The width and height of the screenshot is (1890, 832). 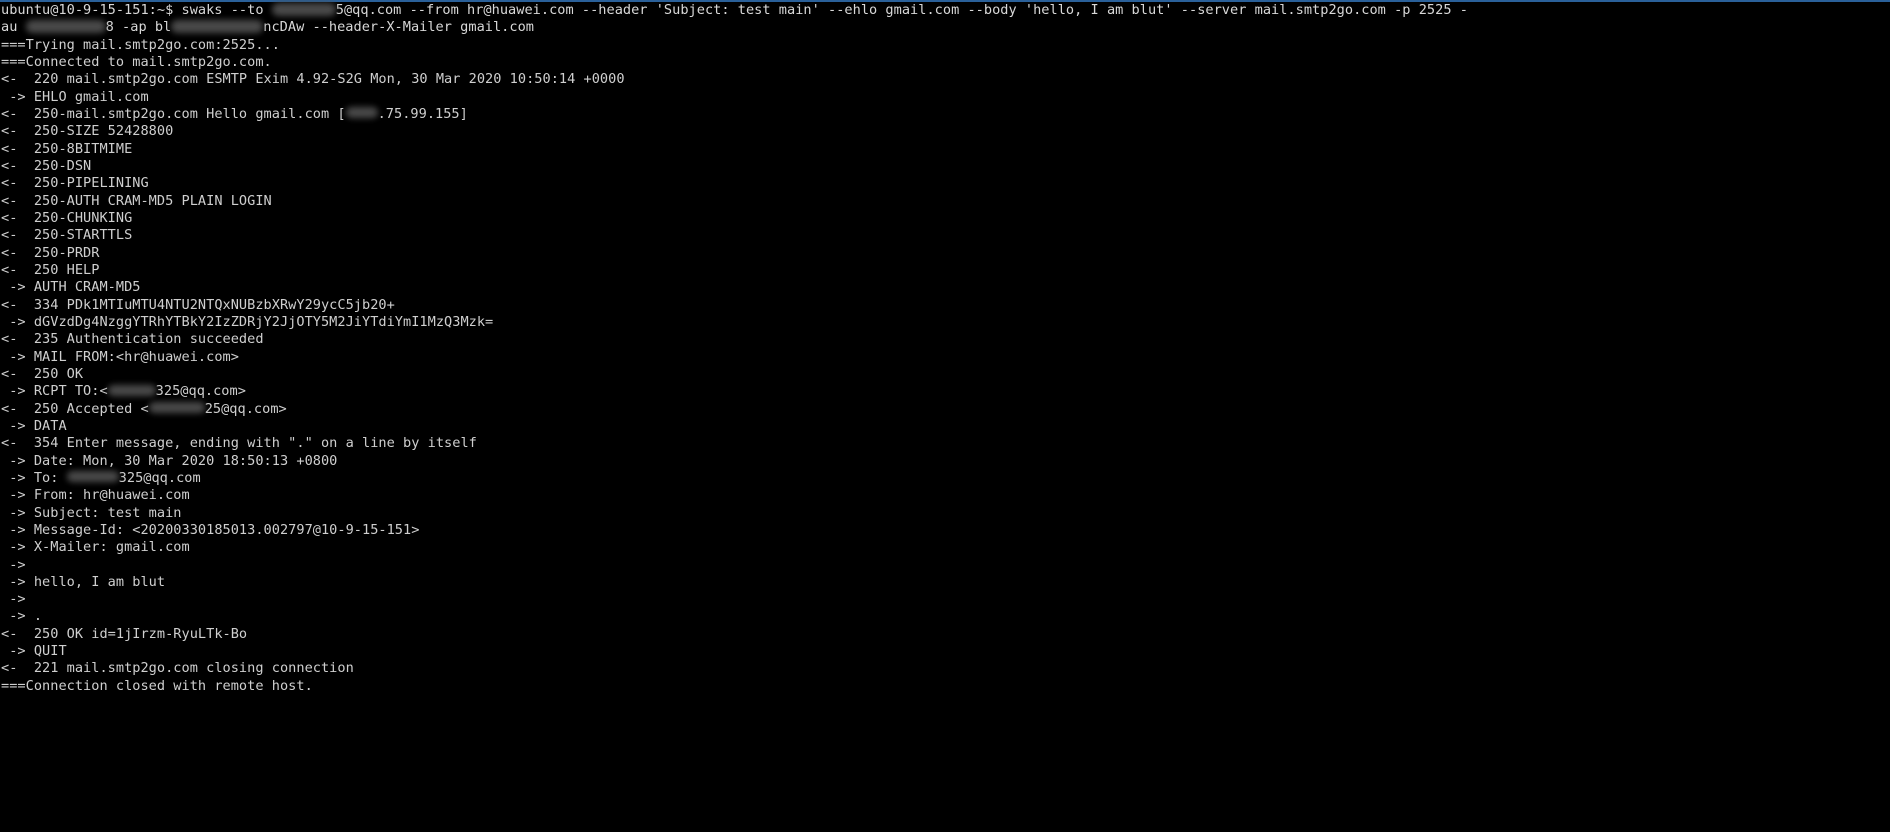 I want to click on log-line-text: X-Mailer: gmail.com, so click(x=107, y=547).